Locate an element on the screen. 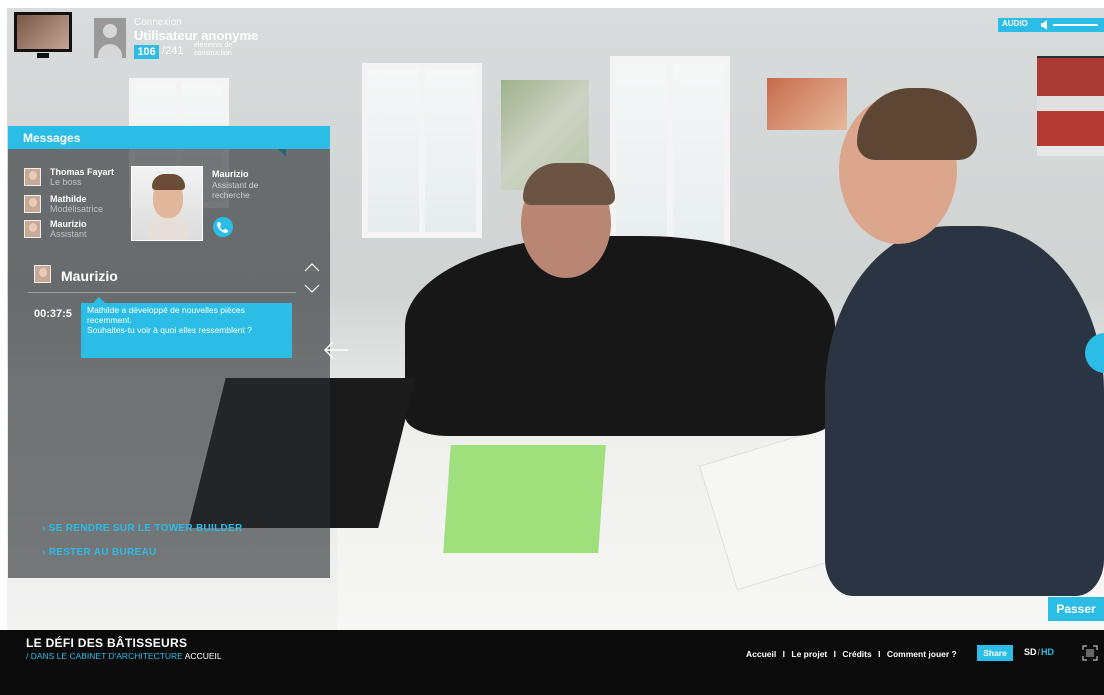 The image size is (1104, 695). chat-avatar is located at coordinates (42, 274).